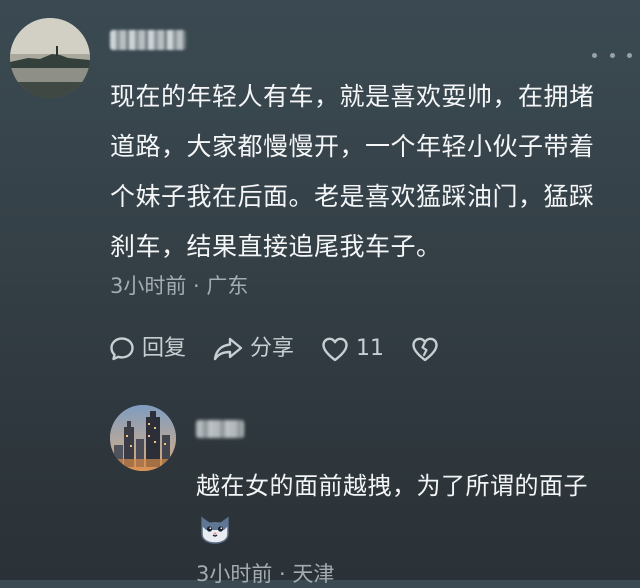  I want to click on comment-line: 道路，大家都慢慢开，一个年轻小伙子带着, so click(352, 146).